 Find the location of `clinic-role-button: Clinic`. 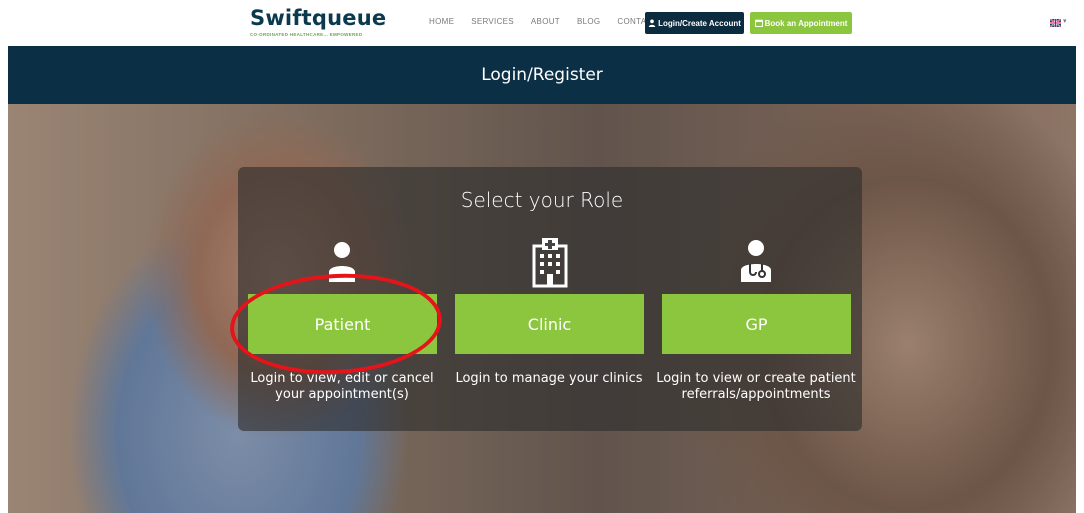

clinic-role-button: Clinic is located at coordinates (549, 324).